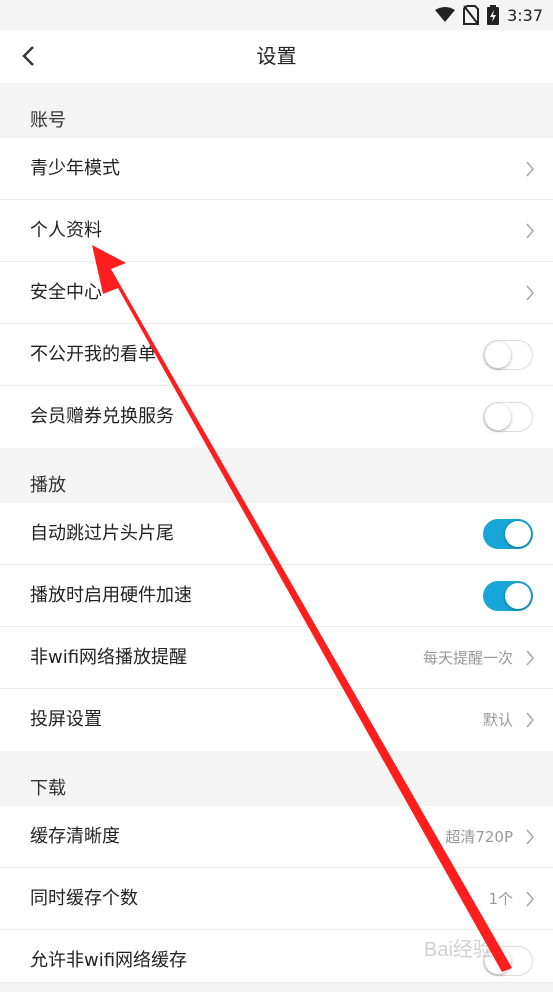 The height and width of the screenshot is (992, 553). I want to click on section-title: 播放, so click(48, 485).